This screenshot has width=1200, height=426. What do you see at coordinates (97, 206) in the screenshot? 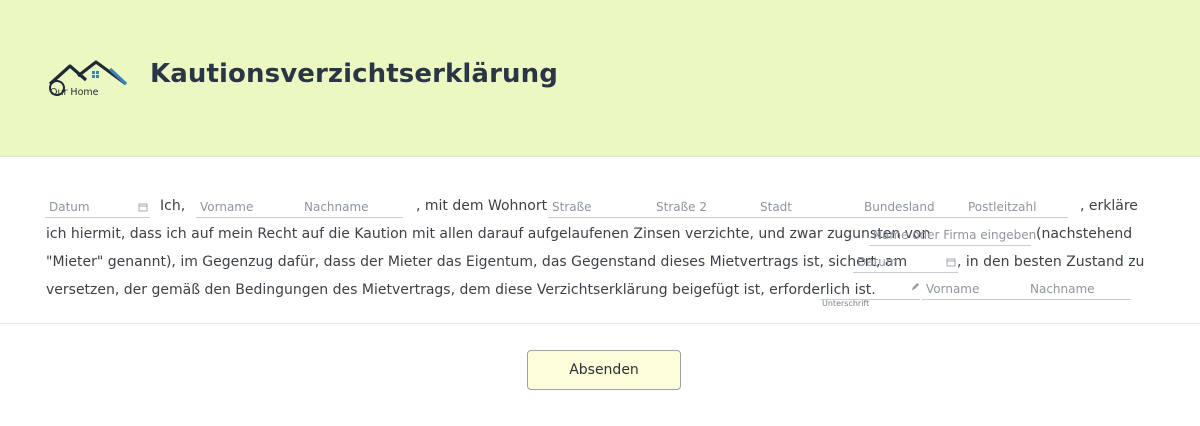
I see `date-field: Datum` at bounding box center [97, 206].